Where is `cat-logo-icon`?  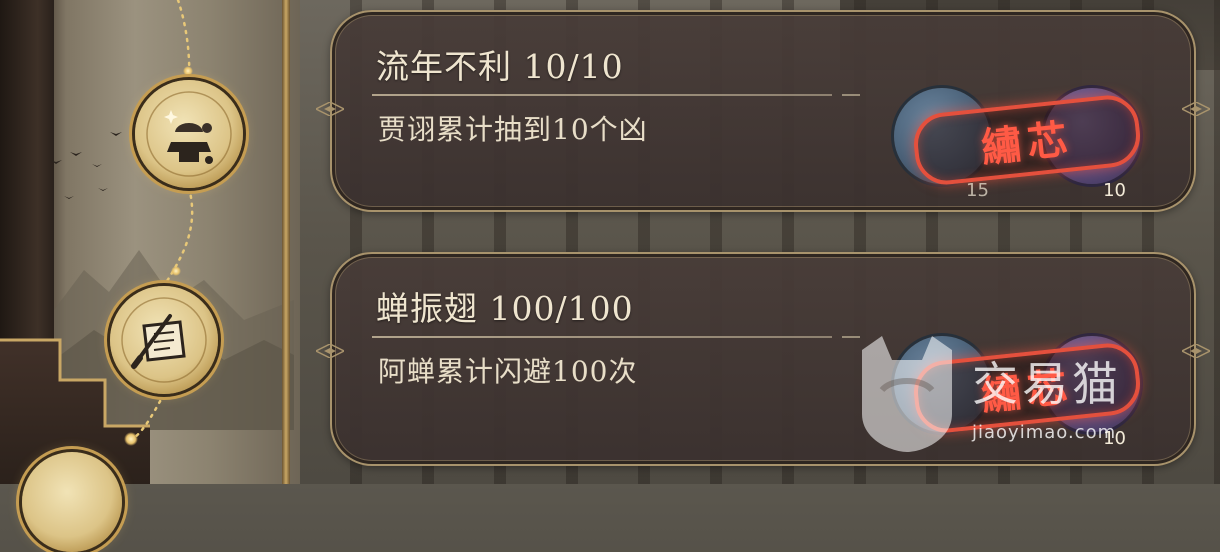
cat-logo-icon is located at coordinates (907, 394).